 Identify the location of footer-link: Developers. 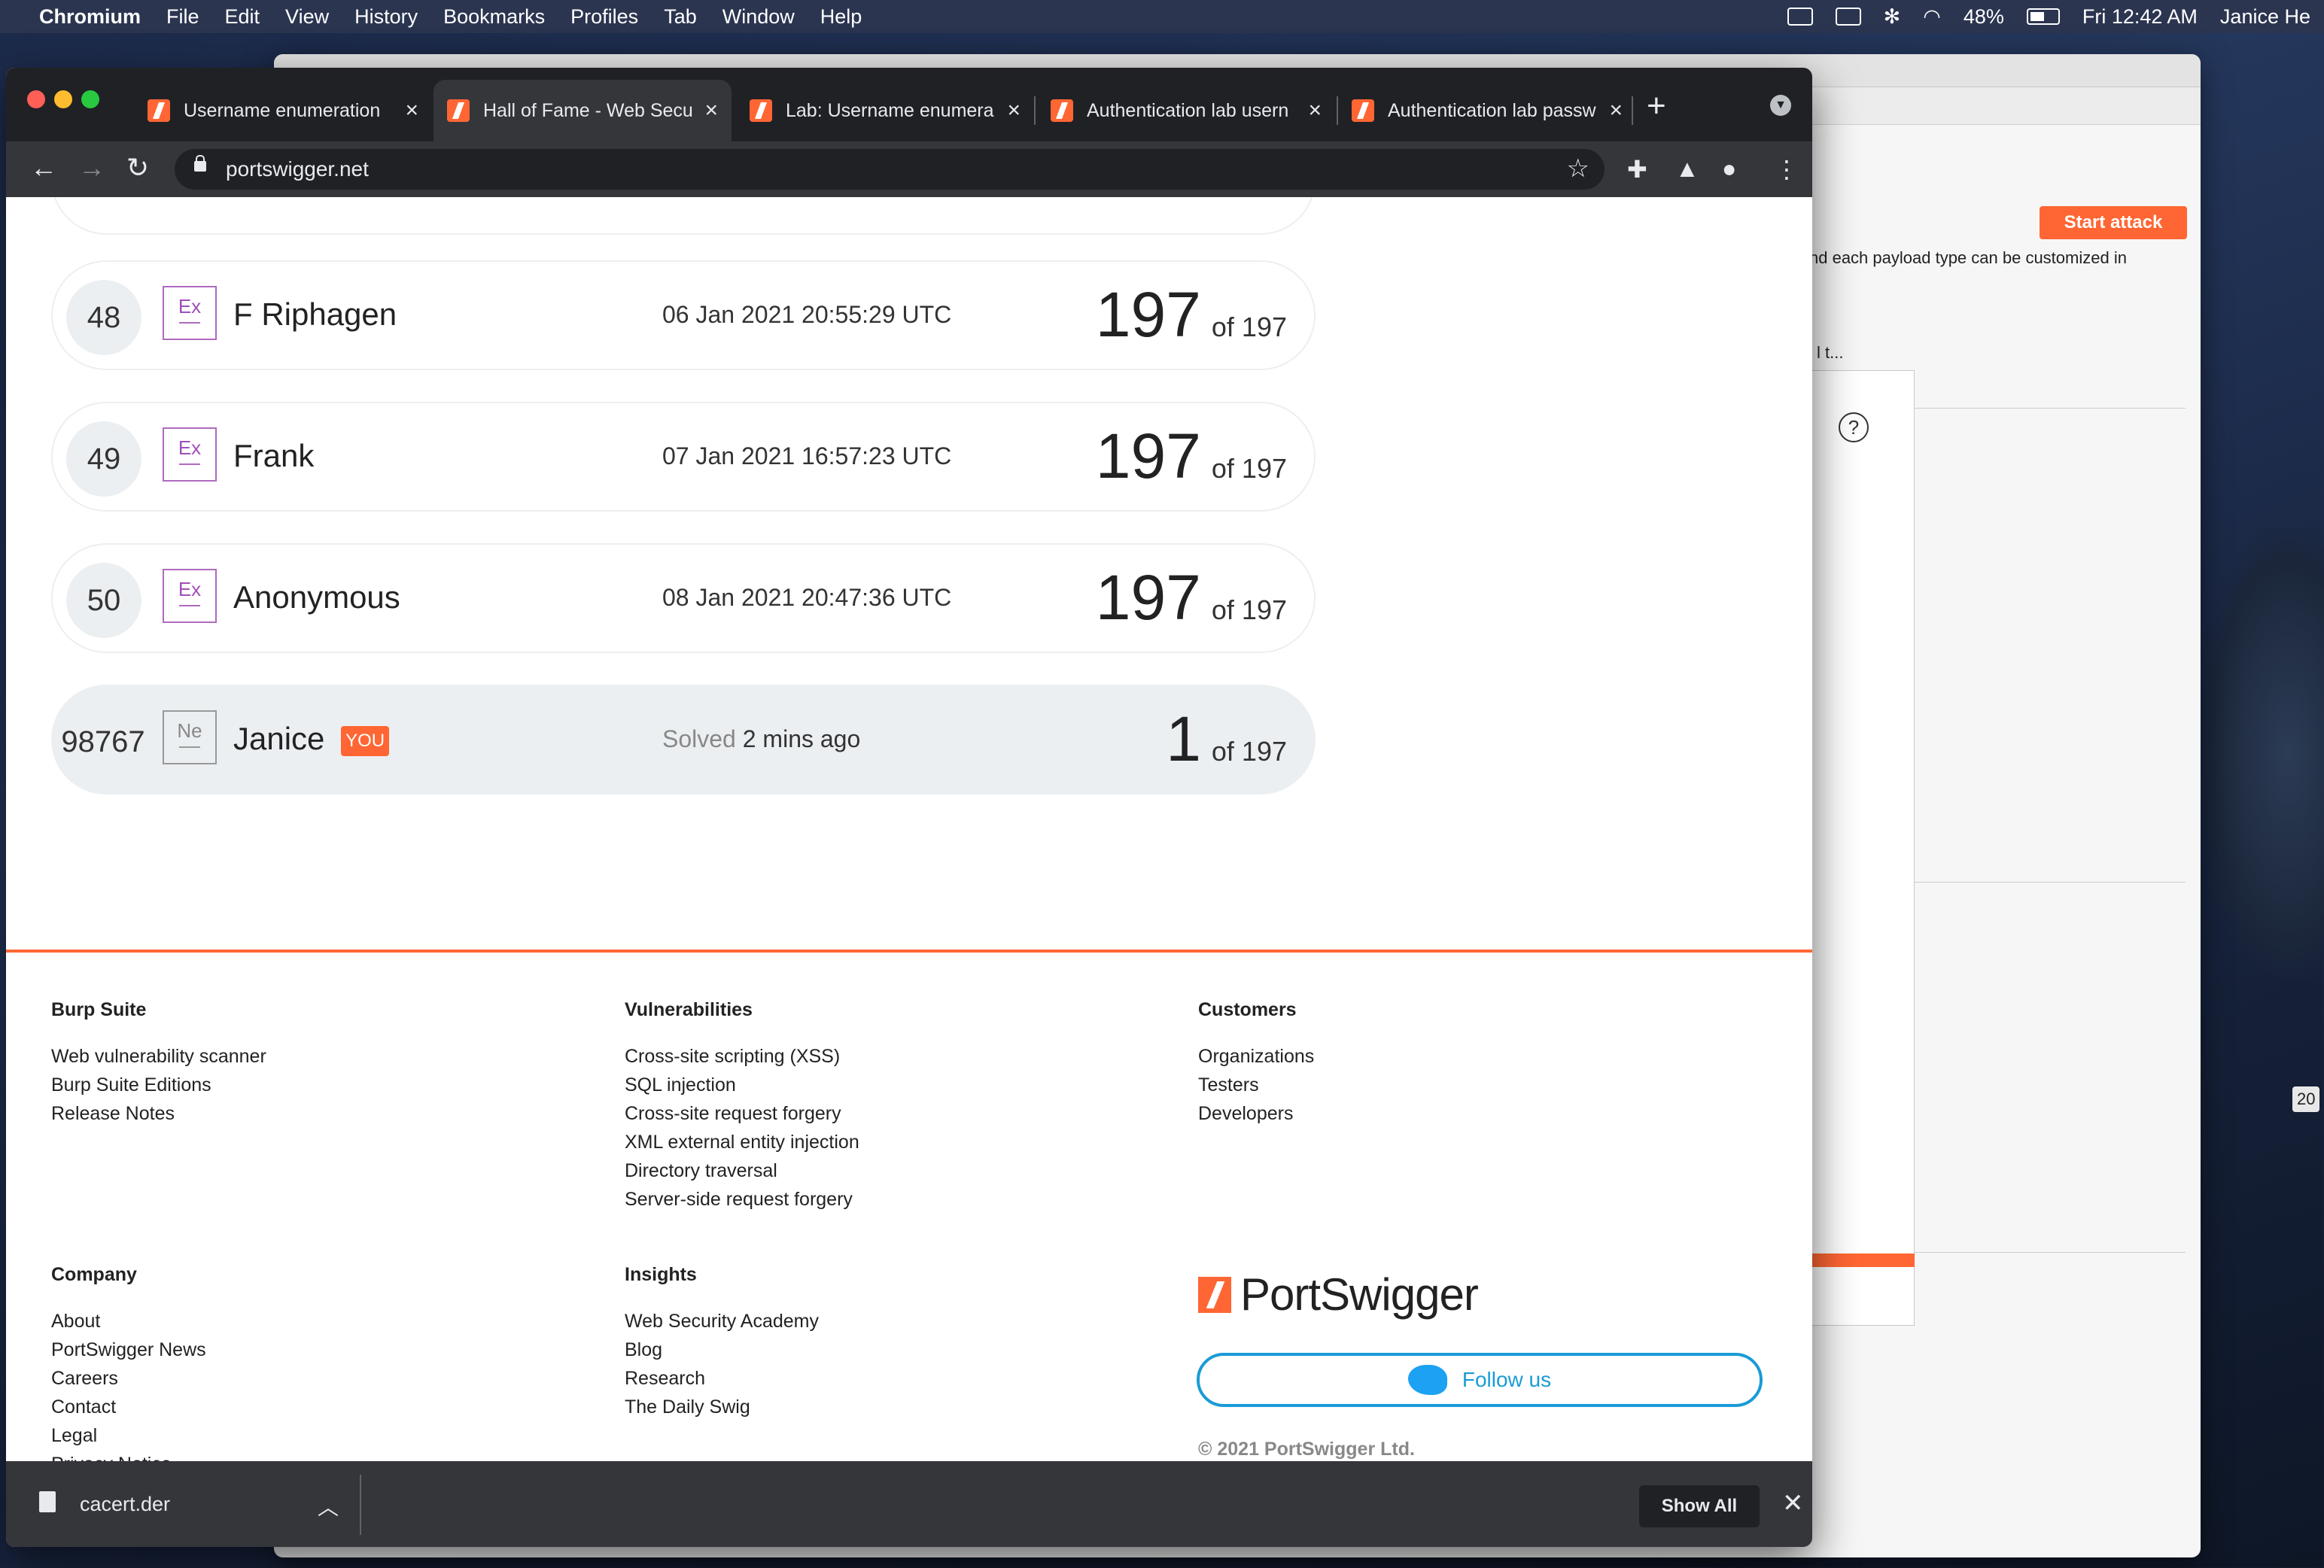
(1256, 1113).